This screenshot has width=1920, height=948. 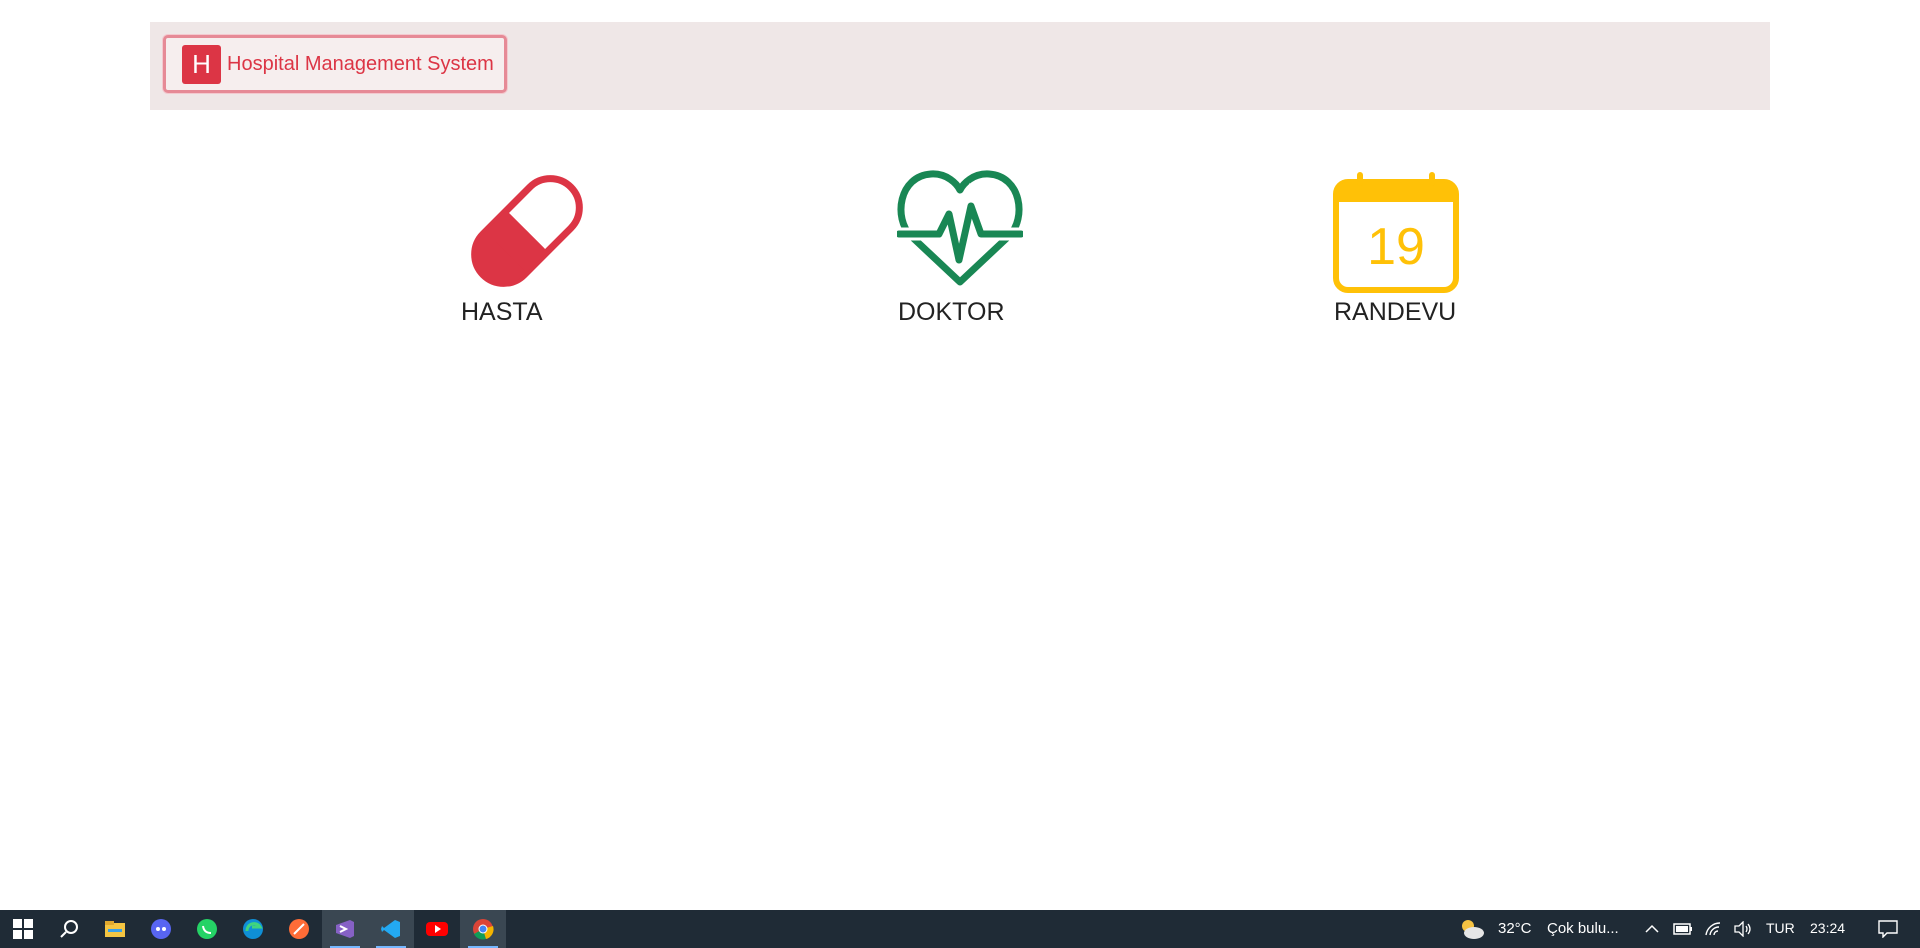 I want to click on tile-label-doktor: DOKTOR, so click(x=951, y=312).